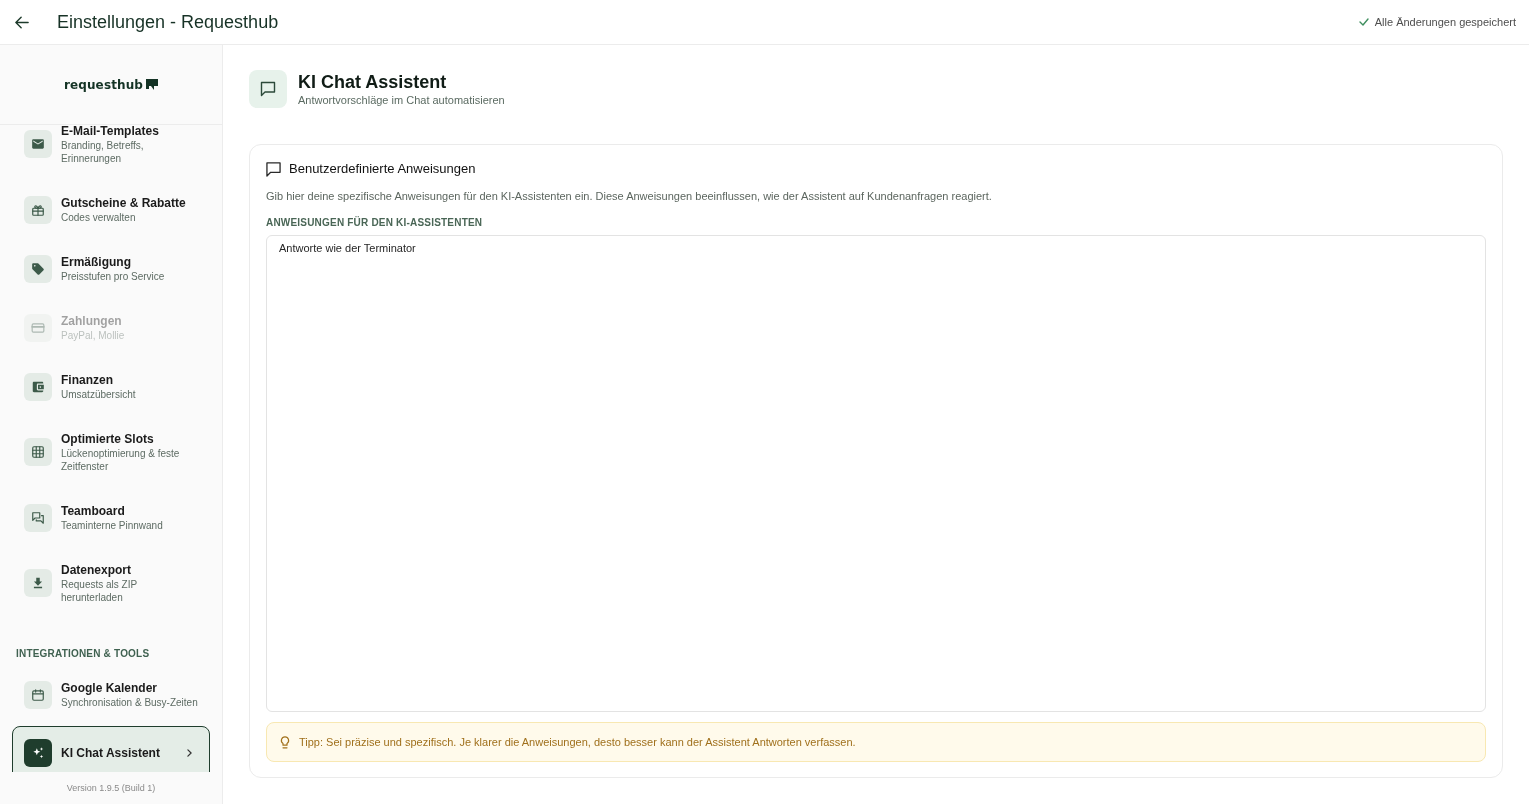  I want to click on sidebar-item: Google Kalender Synchronisation & Busy-Zeiten, so click(111, 694).